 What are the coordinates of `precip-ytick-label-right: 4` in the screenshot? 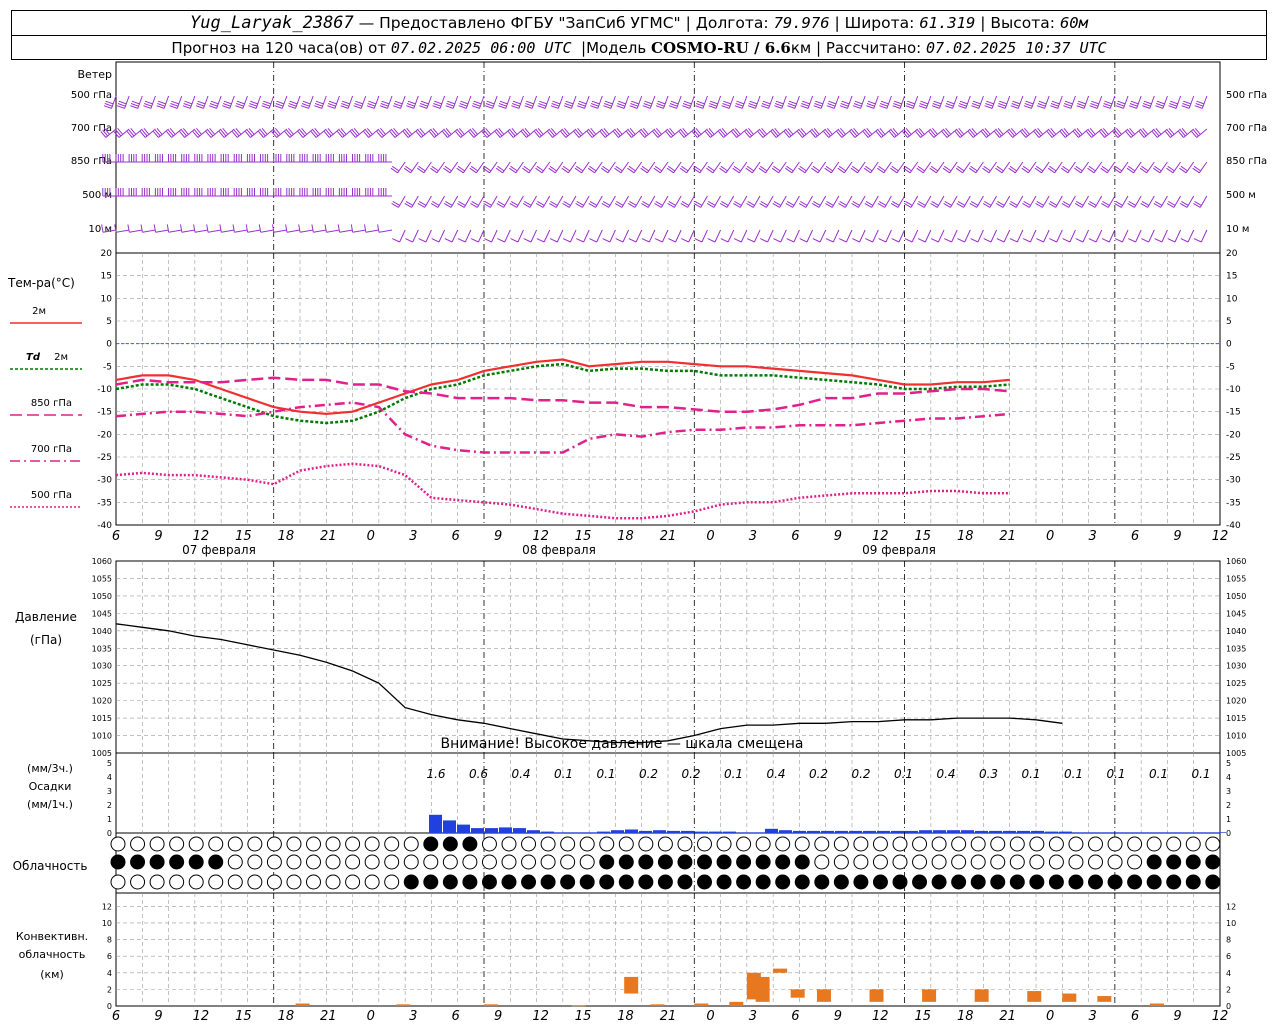 It's located at (1228, 777).